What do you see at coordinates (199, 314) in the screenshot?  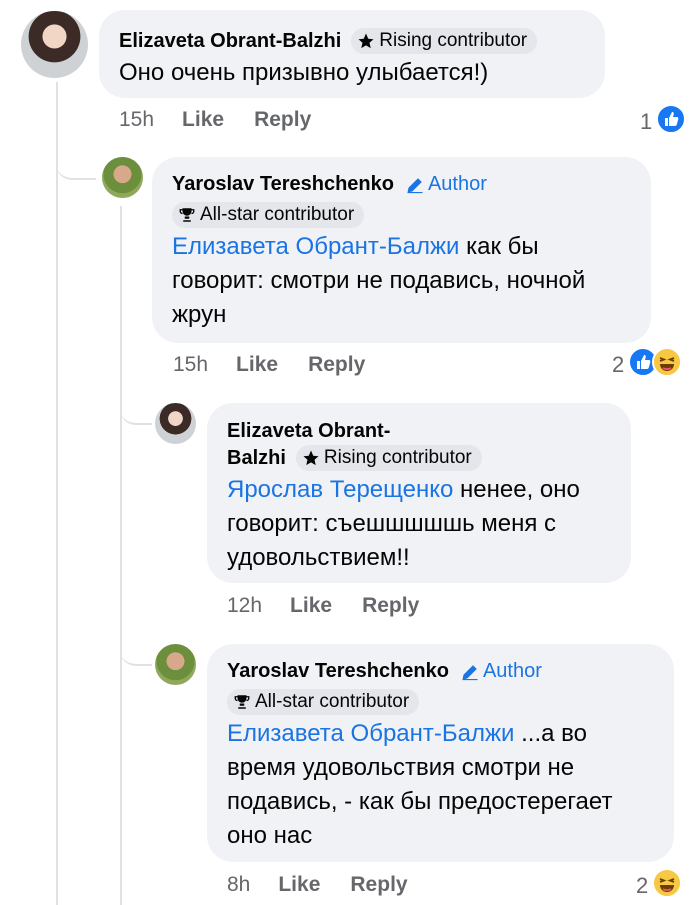 I see `comment-text-line: жрун` at bounding box center [199, 314].